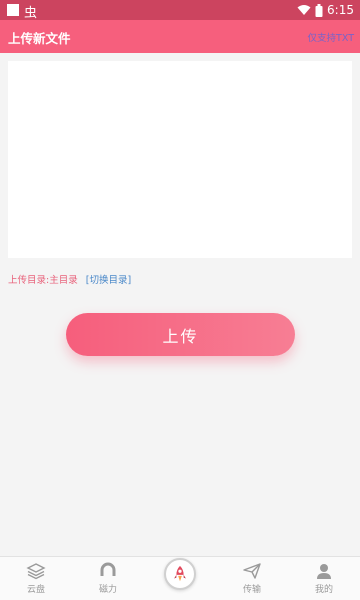  I want to click on wifi-icon, so click(304, 10).